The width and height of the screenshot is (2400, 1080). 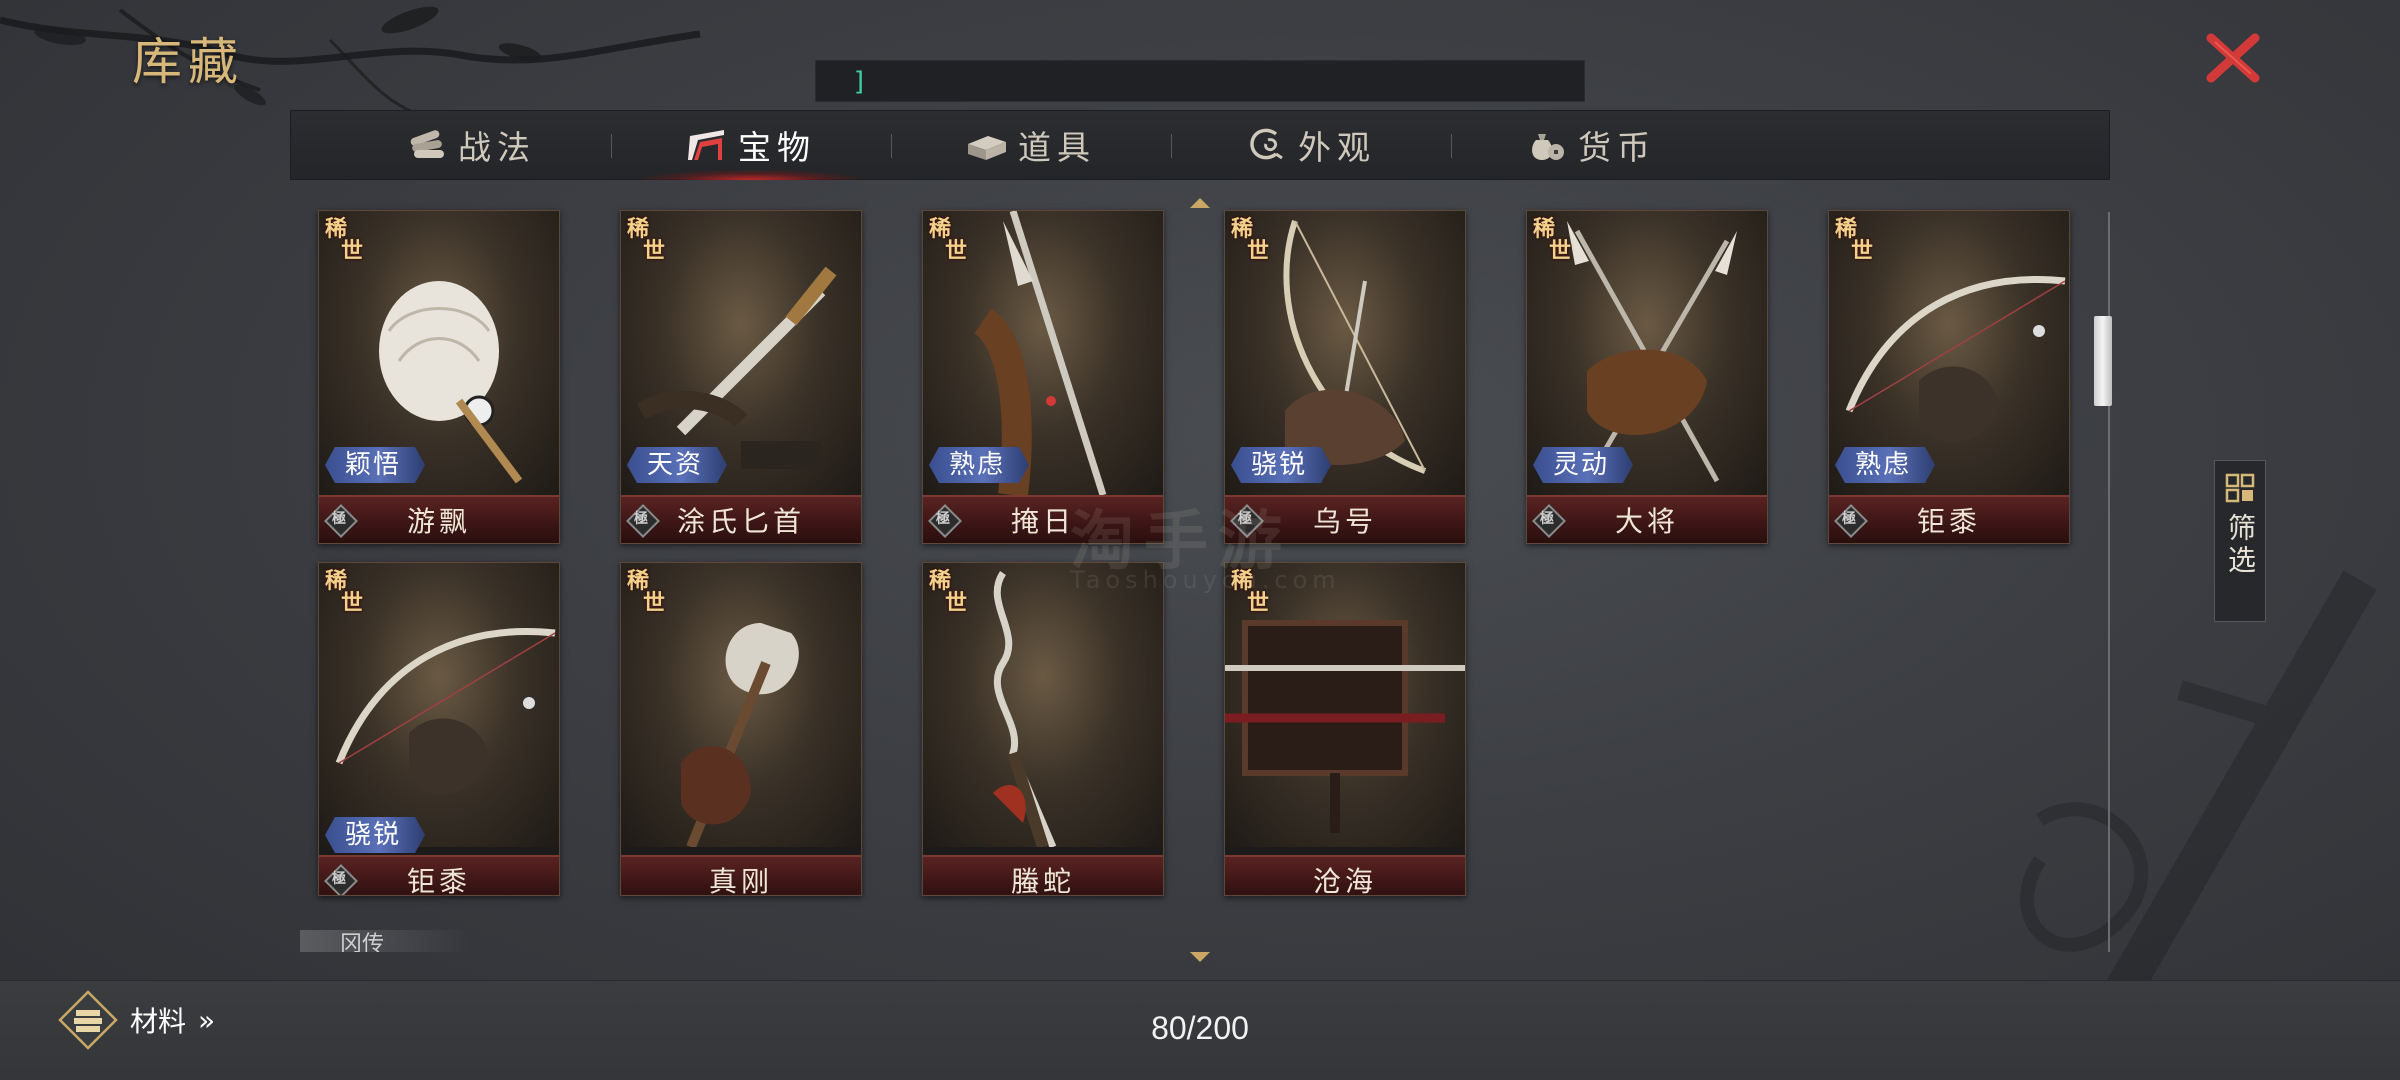 I want to click on tab-label: 战法, so click(x=497, y=147).